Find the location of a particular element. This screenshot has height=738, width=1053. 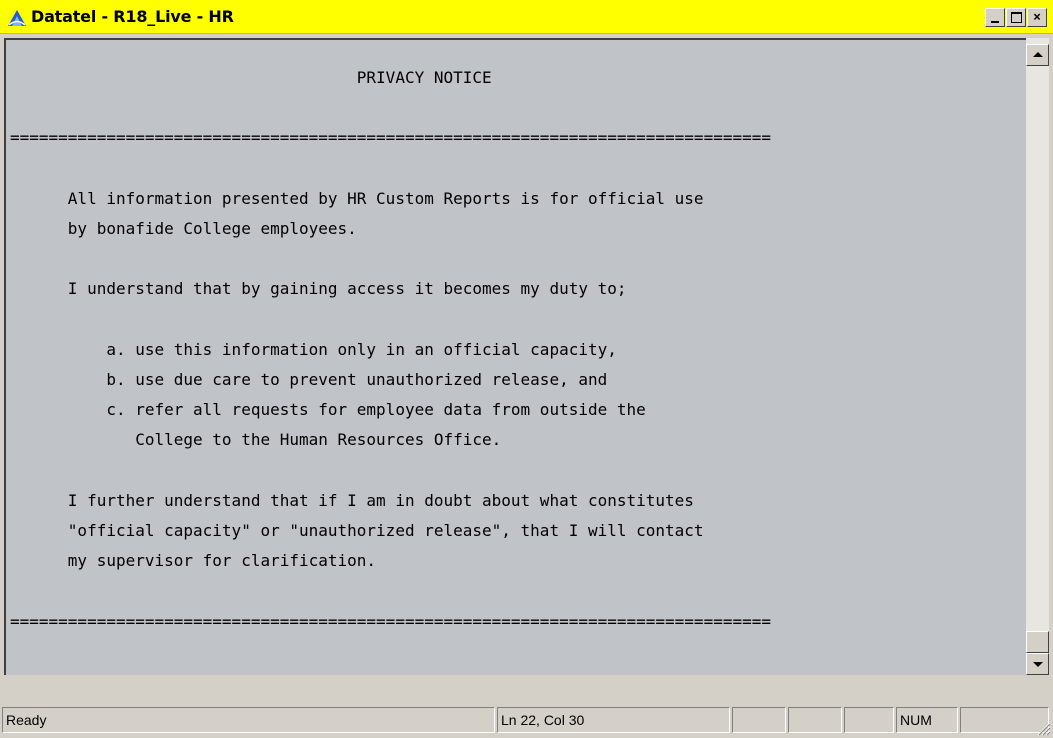

terminal-line: College to the Human Resources Office. is located at coordinates (256, 440).